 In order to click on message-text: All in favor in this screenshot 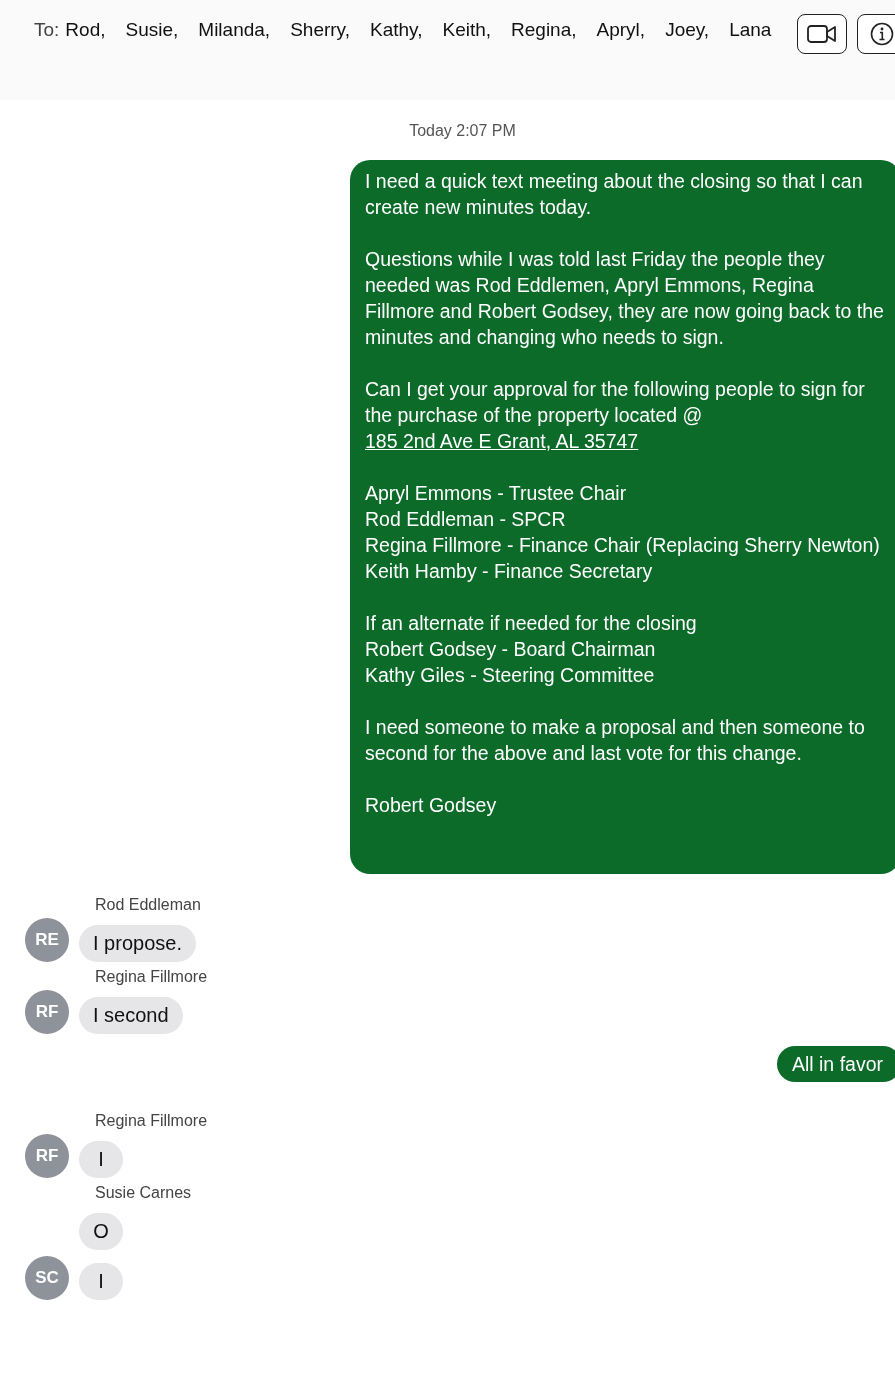, I will do `click(837, 1064)`.